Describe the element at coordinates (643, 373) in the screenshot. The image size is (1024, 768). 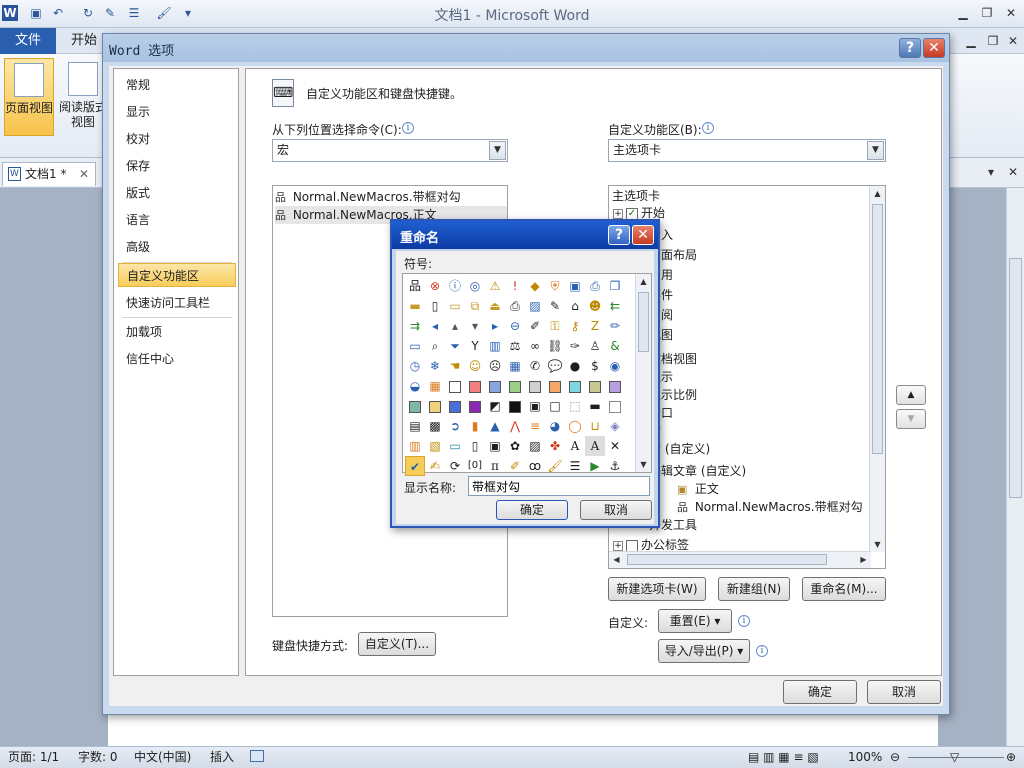
I see `symbol-scrollbar: ▲ ▼` at that location.